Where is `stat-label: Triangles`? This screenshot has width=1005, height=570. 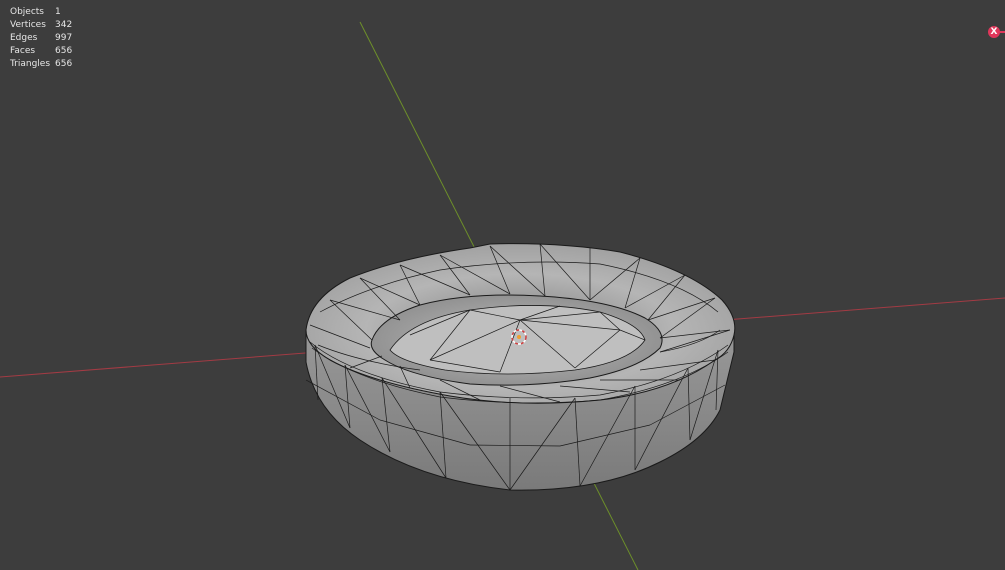
stat-label: Triangles is located at coordinates (30, 64).